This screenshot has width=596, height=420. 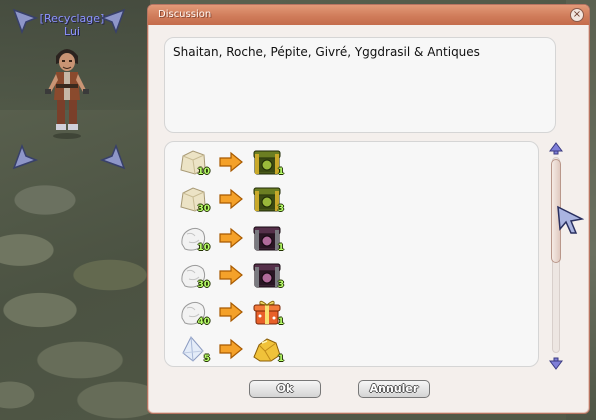 What do you see at coordinates (67, 90) in the screenshot?
I see `recycling-npc-sprite` at bounding box center [67, 90].